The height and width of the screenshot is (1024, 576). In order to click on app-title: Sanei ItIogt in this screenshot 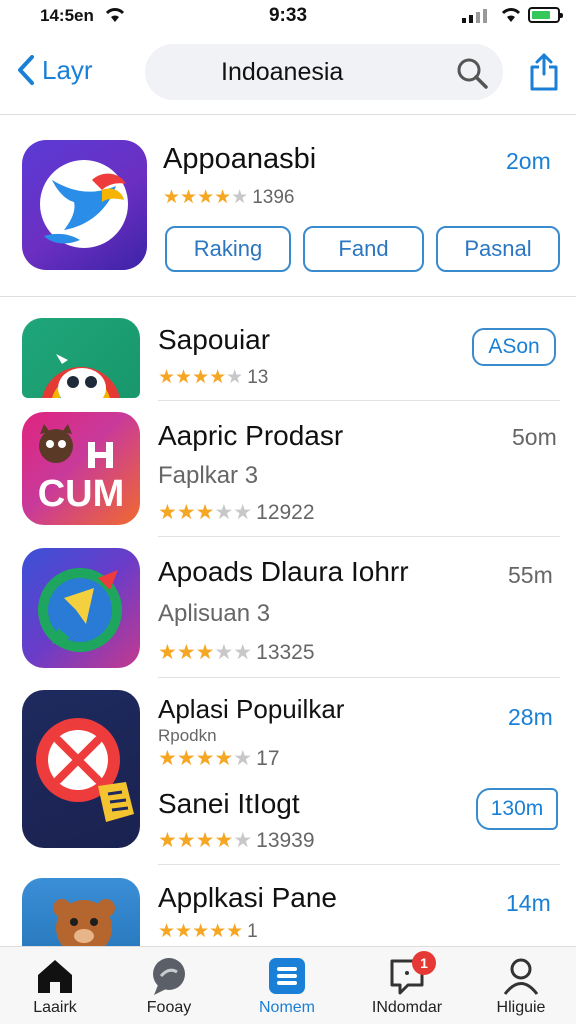, I will do `click(229, 804)`.